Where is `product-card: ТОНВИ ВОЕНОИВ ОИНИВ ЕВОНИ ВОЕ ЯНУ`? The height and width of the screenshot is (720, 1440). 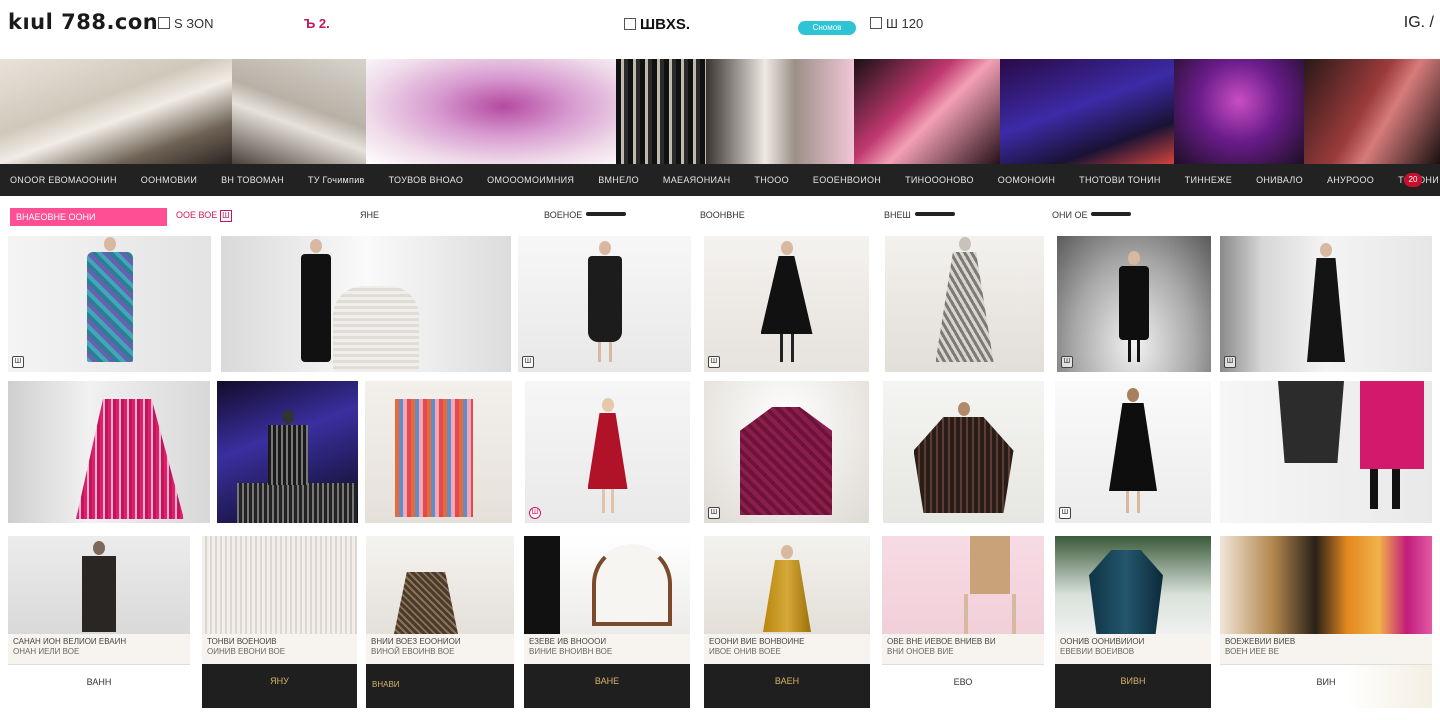
product-card: ТОНВИ ВОЕНОИВ ОИНИВ ЕВОНИ ВОЕ ЯНУ is located at coordinates (279, 622).